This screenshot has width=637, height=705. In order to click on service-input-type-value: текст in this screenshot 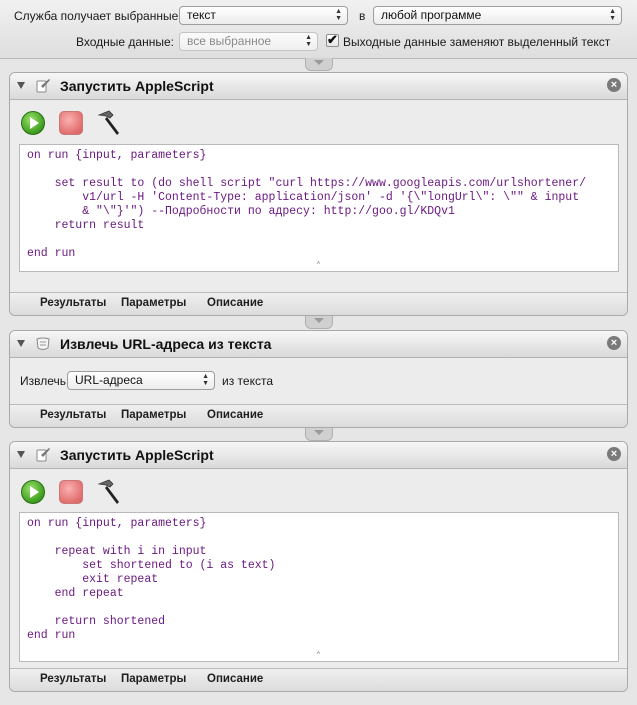, I will do `click(201, 15)`.